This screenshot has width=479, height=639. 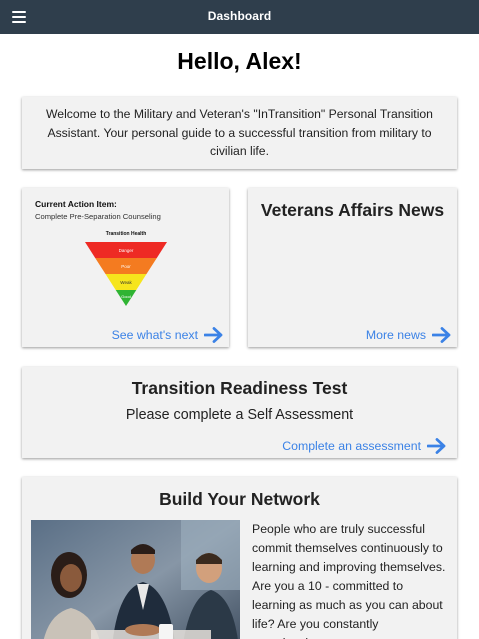 I want to click on greeting-heading: Hello, Alex!, so click(x=239, y=61).